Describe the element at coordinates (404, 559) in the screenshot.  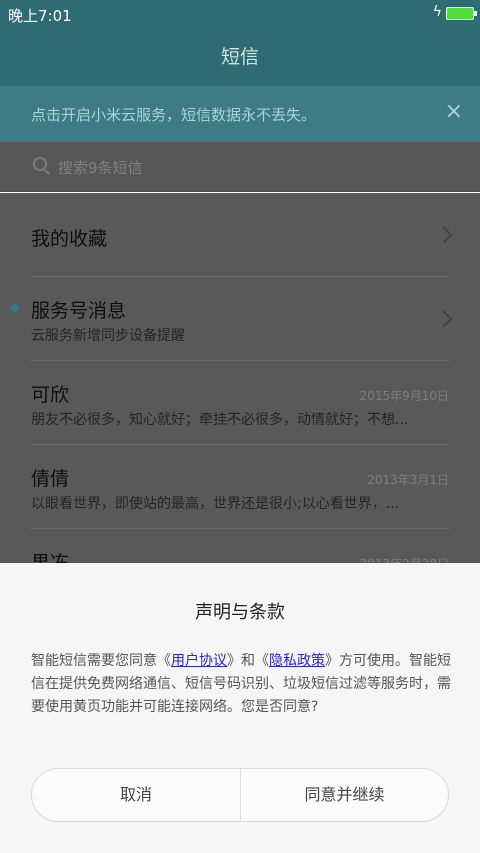
I see `list-item-date: 2013年2月28日` at that location.